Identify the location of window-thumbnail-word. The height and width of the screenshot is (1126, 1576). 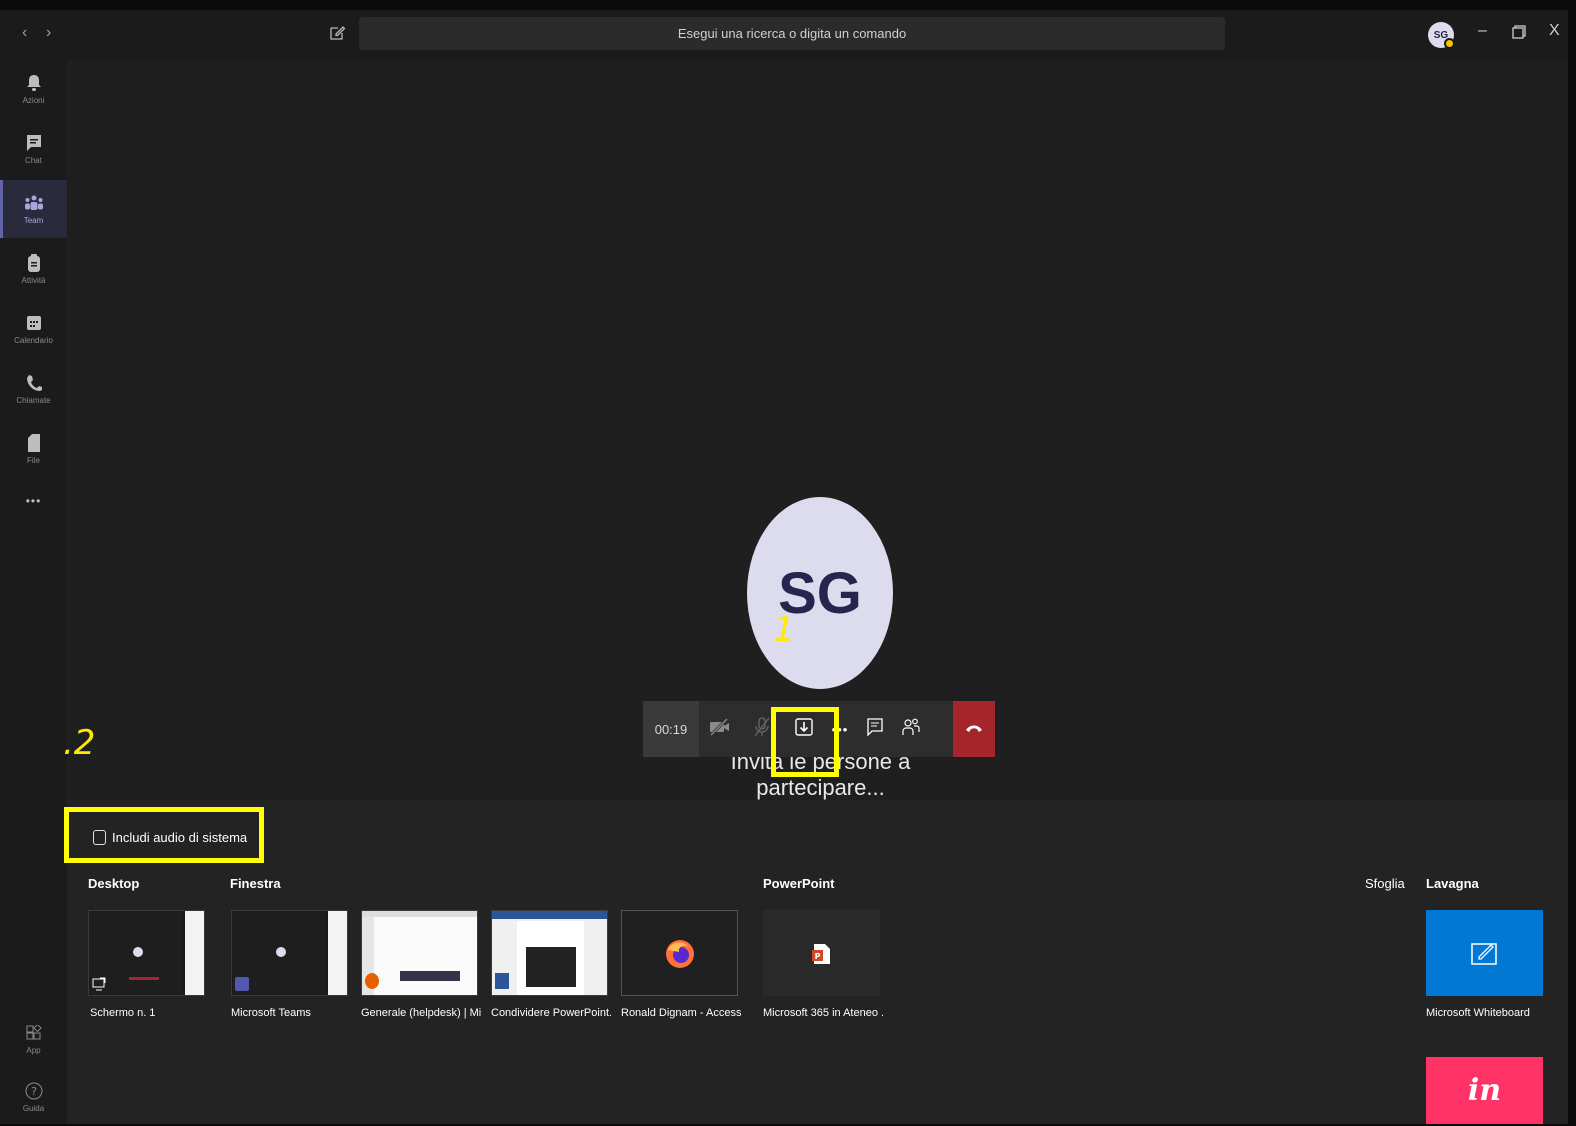
(549, 953).